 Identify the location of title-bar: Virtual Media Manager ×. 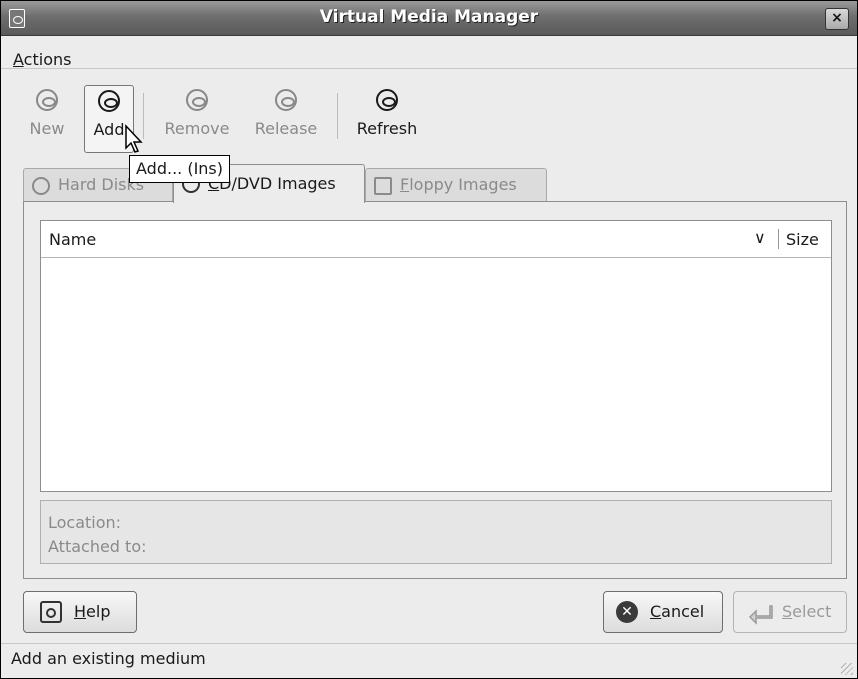
(429, 18).